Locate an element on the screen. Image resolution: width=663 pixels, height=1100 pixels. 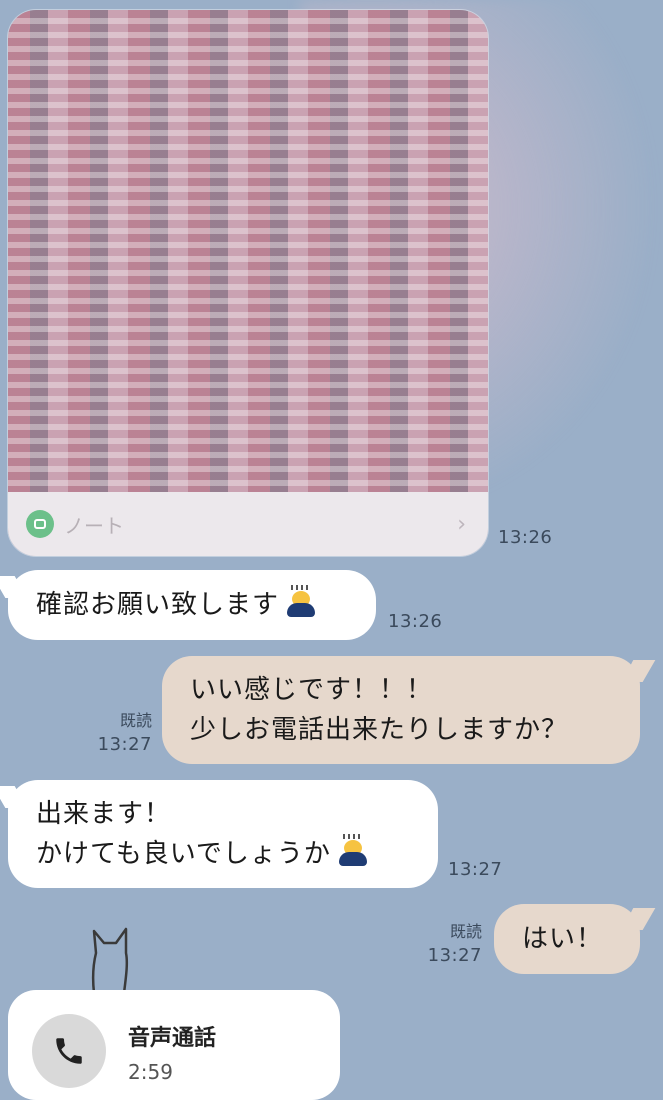
message-bubble-sent: はい！ is located at coordinates (567, 939).